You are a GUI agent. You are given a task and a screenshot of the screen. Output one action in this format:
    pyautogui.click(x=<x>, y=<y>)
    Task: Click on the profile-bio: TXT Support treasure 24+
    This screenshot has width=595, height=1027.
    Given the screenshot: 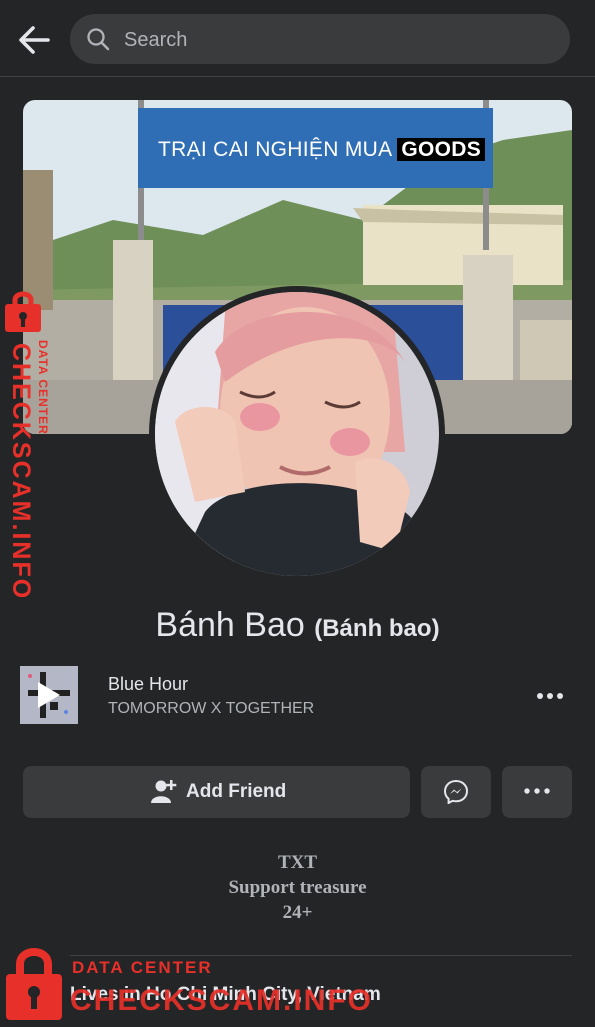 What is the action you would take?
    pyautogui.click(x=297, y=887)
    